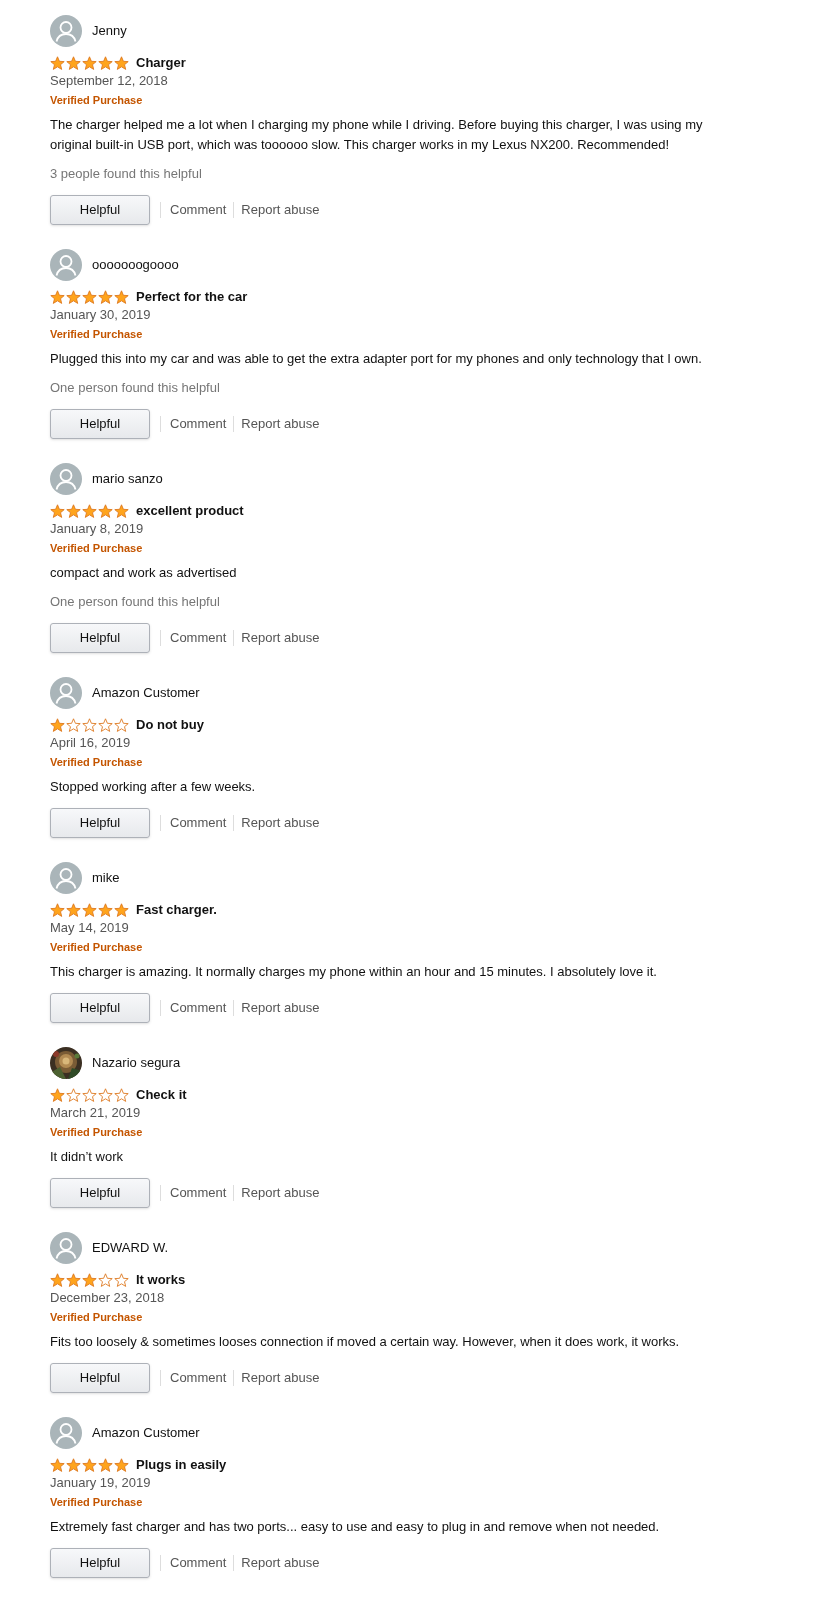  What do you see at coordinates (97, 529) in the screenshot?
I see `review-date: January 8, 2019` at bounding box center [97, 529].